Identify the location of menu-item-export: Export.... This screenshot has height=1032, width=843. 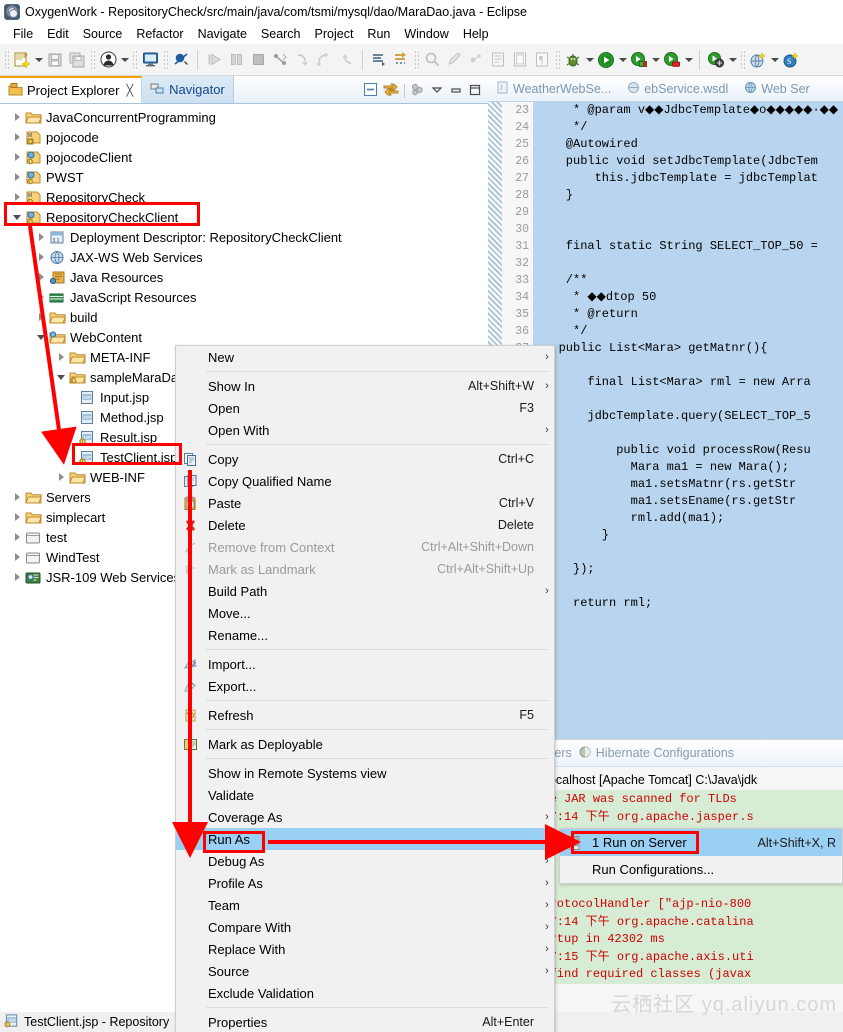
(365, 686).